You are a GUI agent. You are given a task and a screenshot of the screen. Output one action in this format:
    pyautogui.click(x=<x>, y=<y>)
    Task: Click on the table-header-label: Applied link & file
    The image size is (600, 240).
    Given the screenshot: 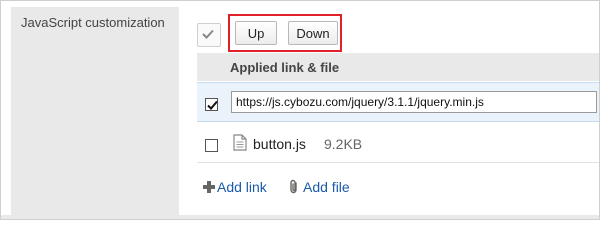 What is the action you would take?
    pyautogui.click(x=285, y=67)
    